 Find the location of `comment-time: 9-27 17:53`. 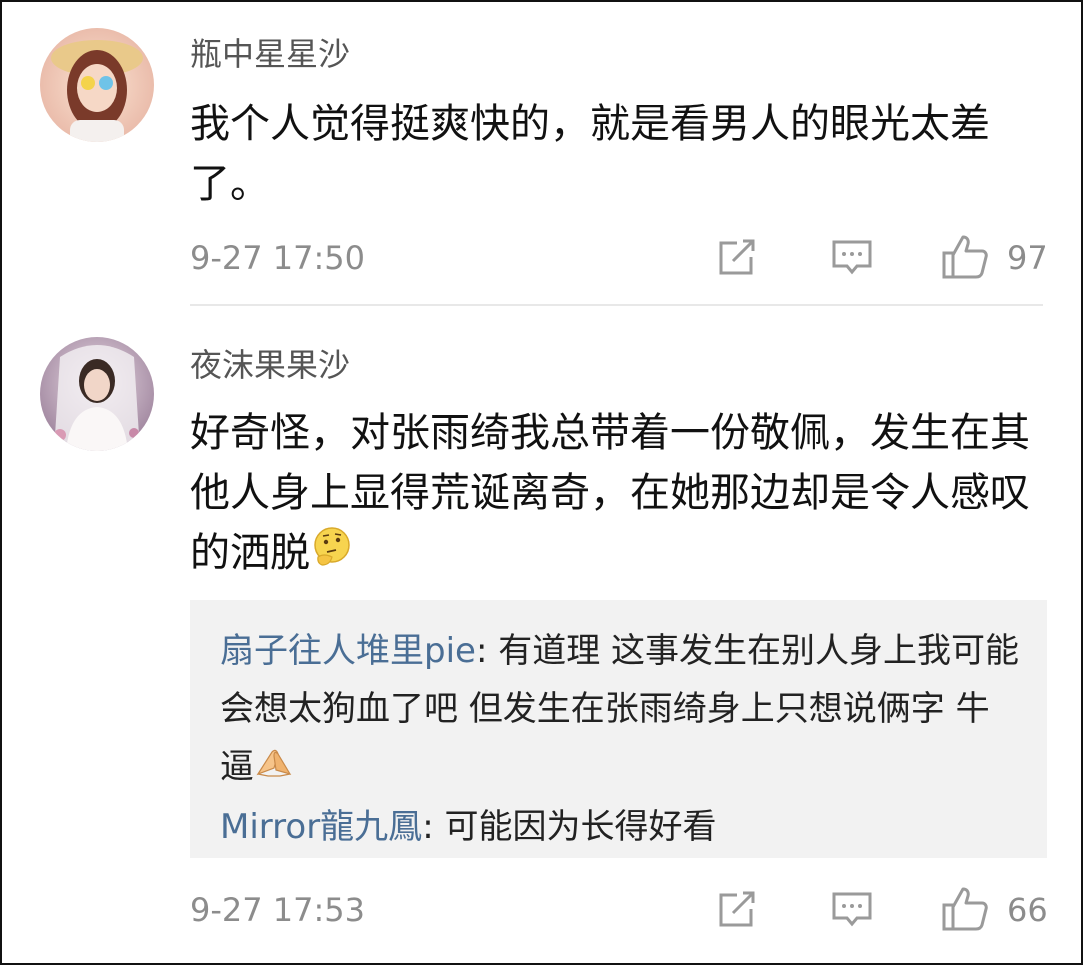

comment-time: 9-27 17:53 is located at coordinates (278, 910).